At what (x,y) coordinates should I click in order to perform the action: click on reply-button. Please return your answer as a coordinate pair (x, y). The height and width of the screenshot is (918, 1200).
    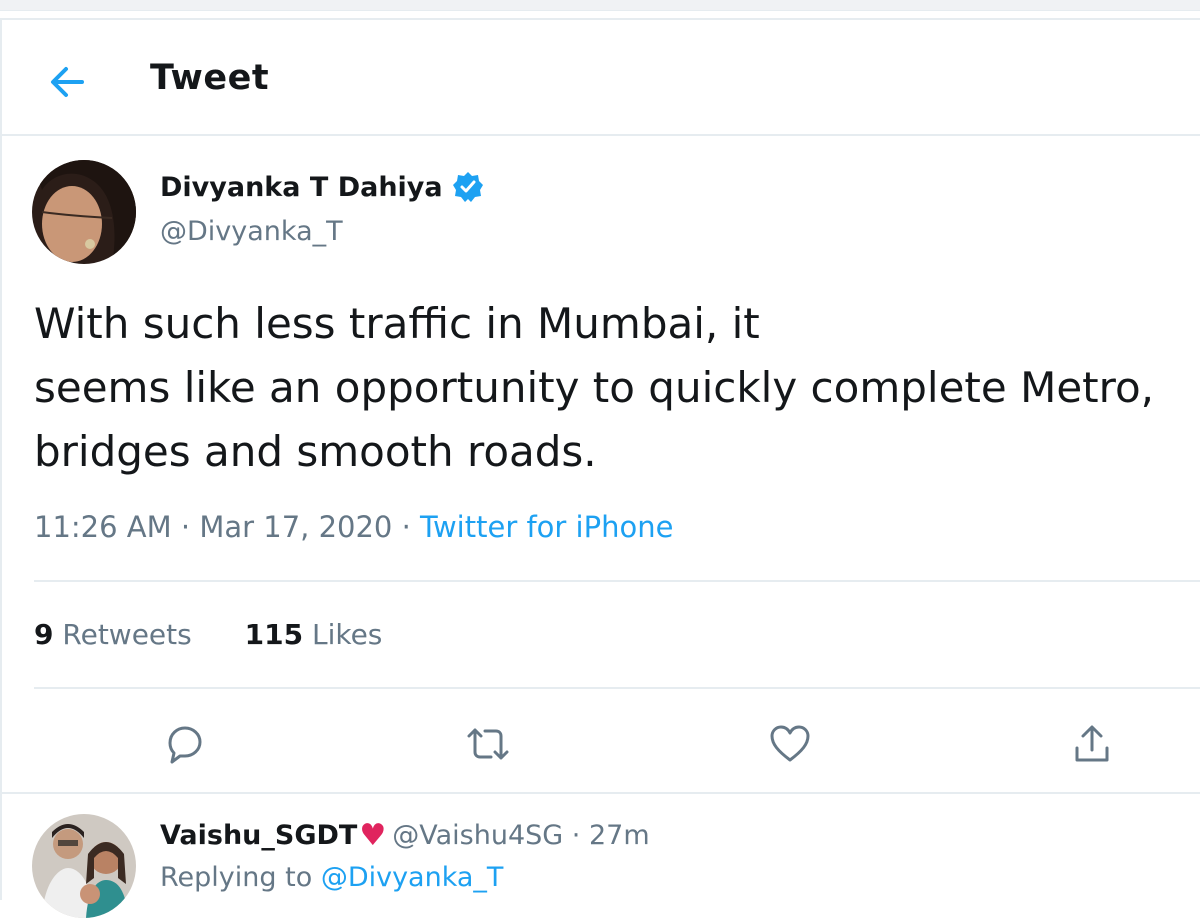
    Looking at the image, I should click on (184, 744).